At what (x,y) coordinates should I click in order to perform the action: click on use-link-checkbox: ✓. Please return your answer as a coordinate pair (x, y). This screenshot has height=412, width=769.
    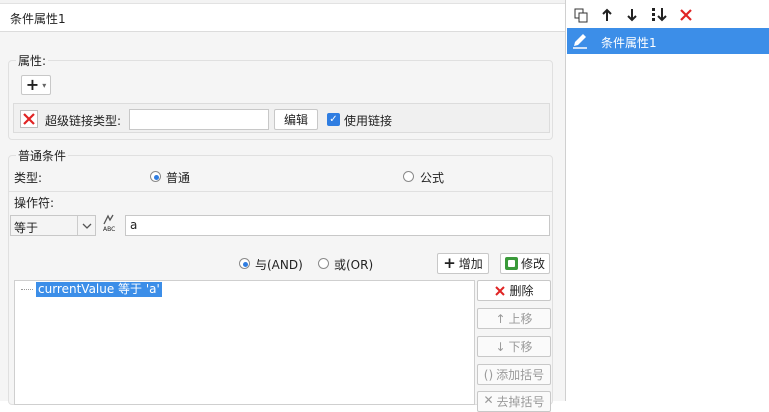
    Looking at the image, I should click on (333, 119).